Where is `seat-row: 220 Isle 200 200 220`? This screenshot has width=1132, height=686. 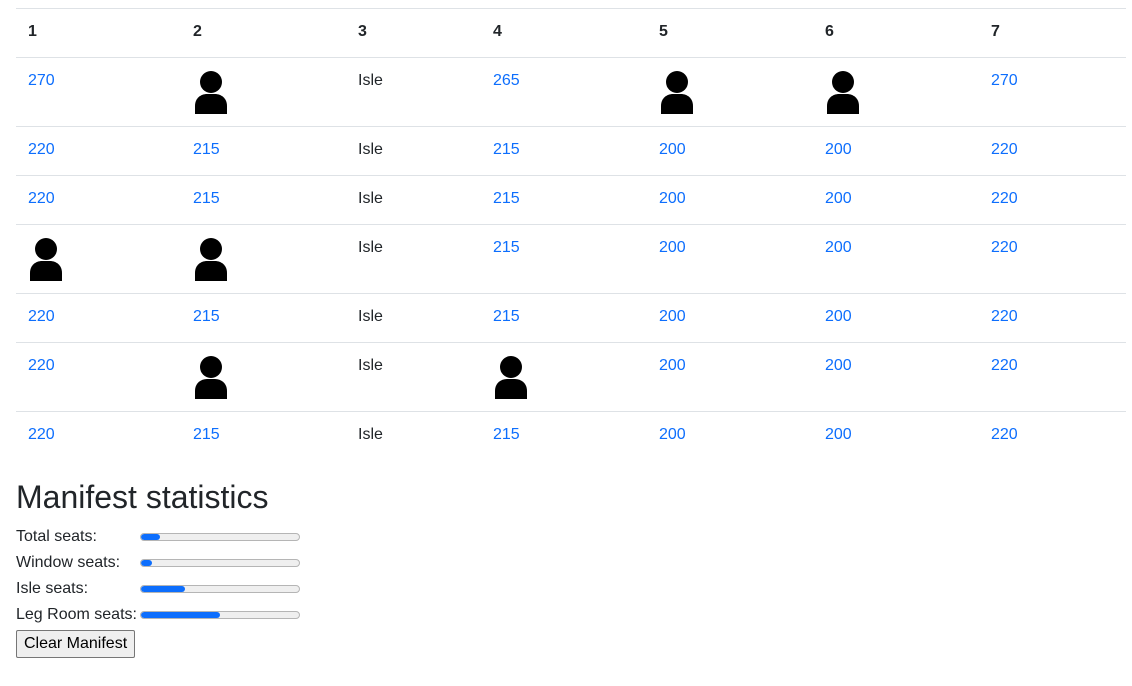 seat-row: 220 Isle 200 200 220 is located at coordinates (571, 377).